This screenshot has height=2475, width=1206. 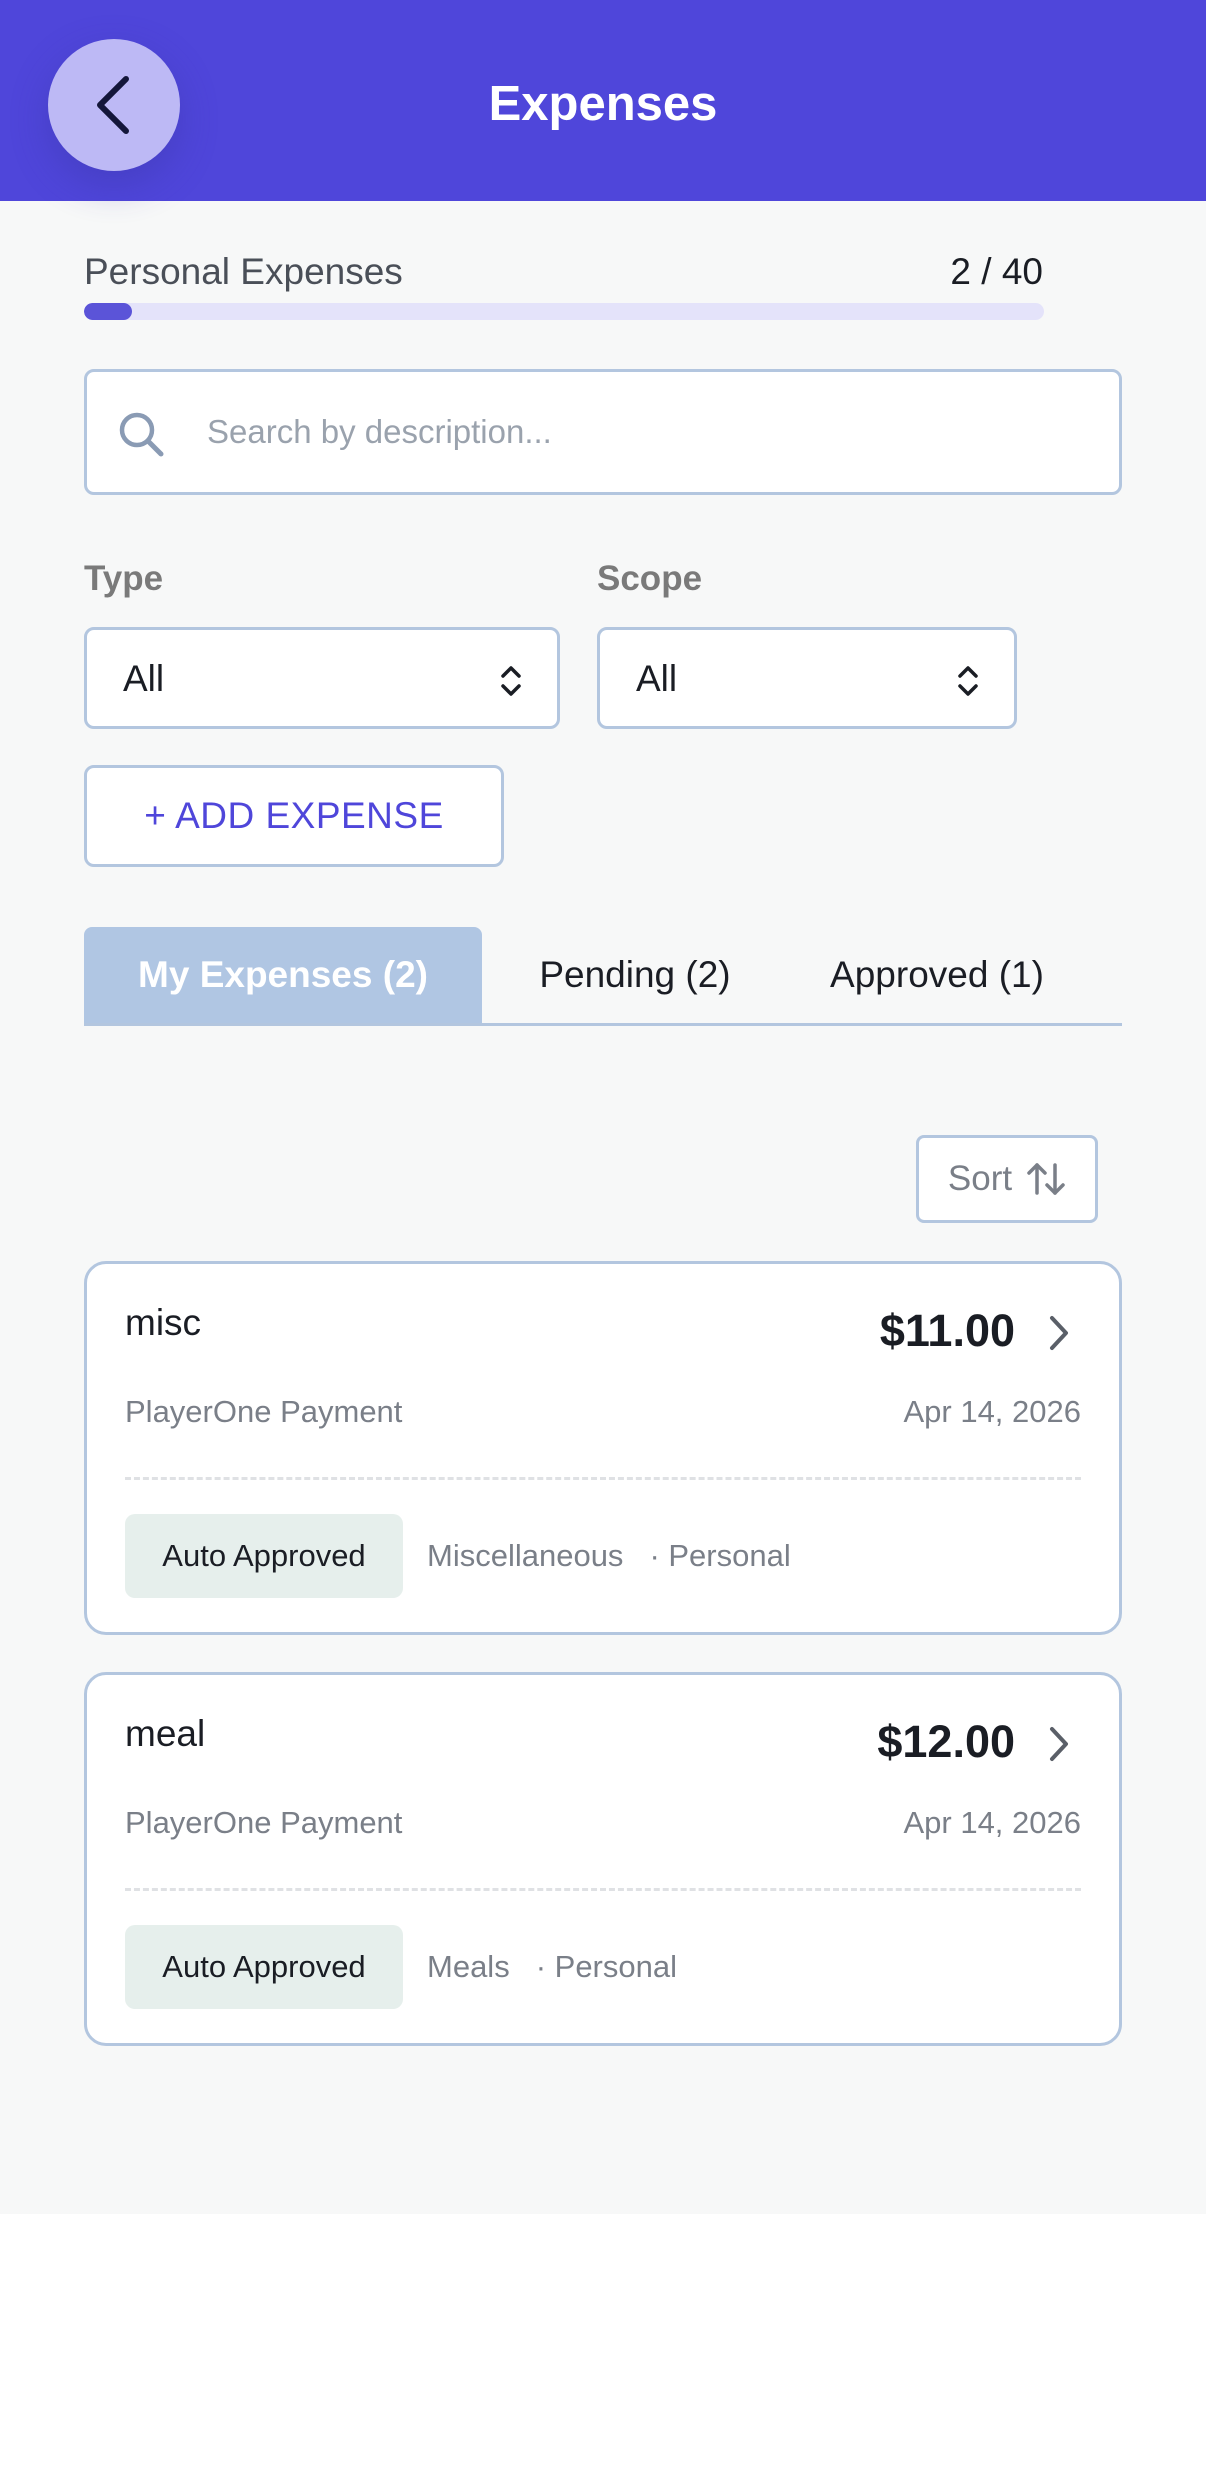 I want to click on expense-title: meal, so click(x=165, y=1733).